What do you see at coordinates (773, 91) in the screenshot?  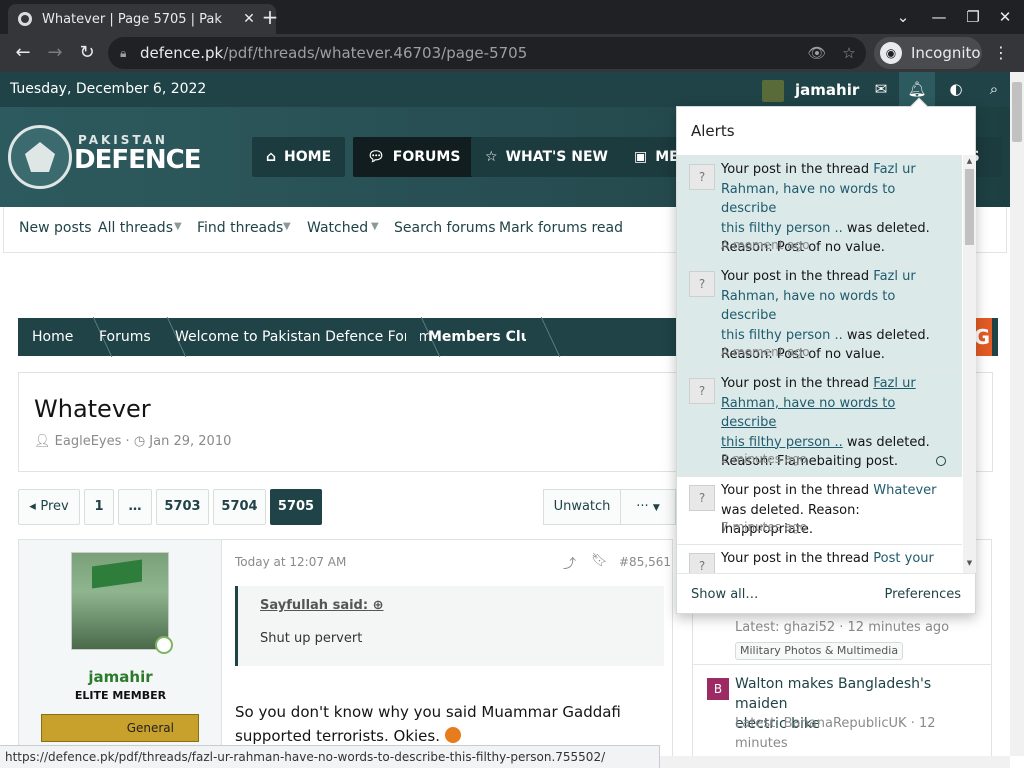 I see `user-avatar` at bounding box center [773, 91].